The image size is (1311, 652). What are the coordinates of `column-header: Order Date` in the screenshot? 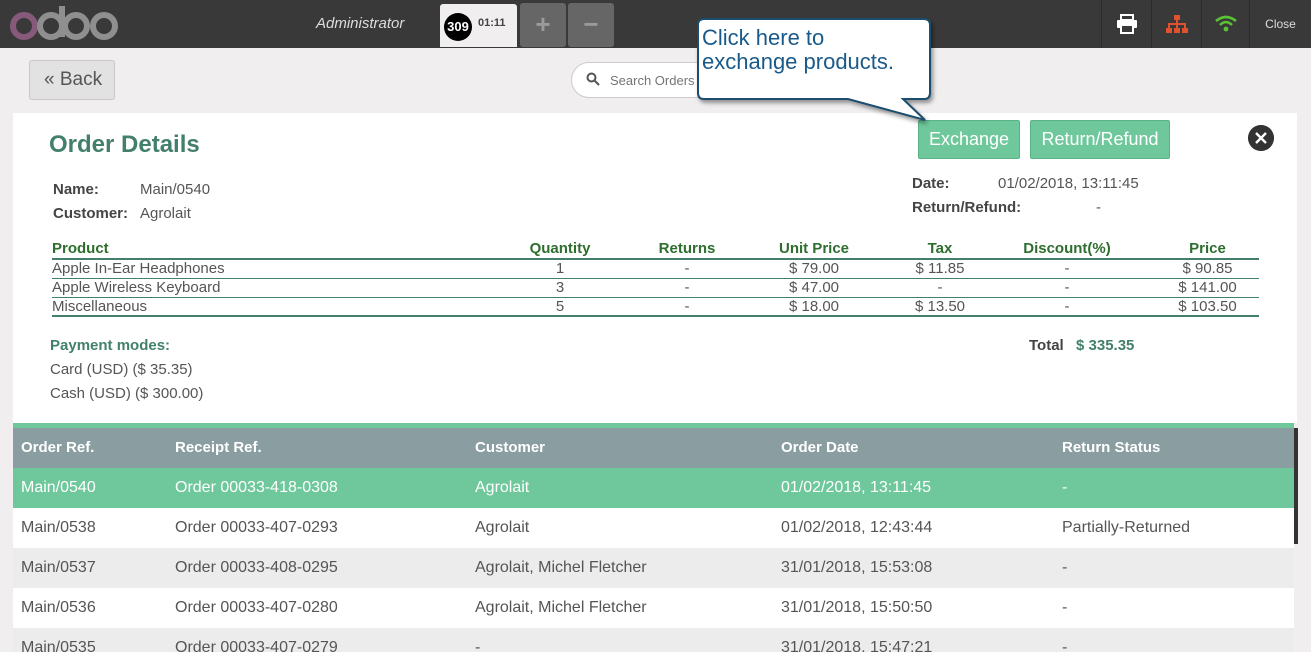 It's located at (820, 447).